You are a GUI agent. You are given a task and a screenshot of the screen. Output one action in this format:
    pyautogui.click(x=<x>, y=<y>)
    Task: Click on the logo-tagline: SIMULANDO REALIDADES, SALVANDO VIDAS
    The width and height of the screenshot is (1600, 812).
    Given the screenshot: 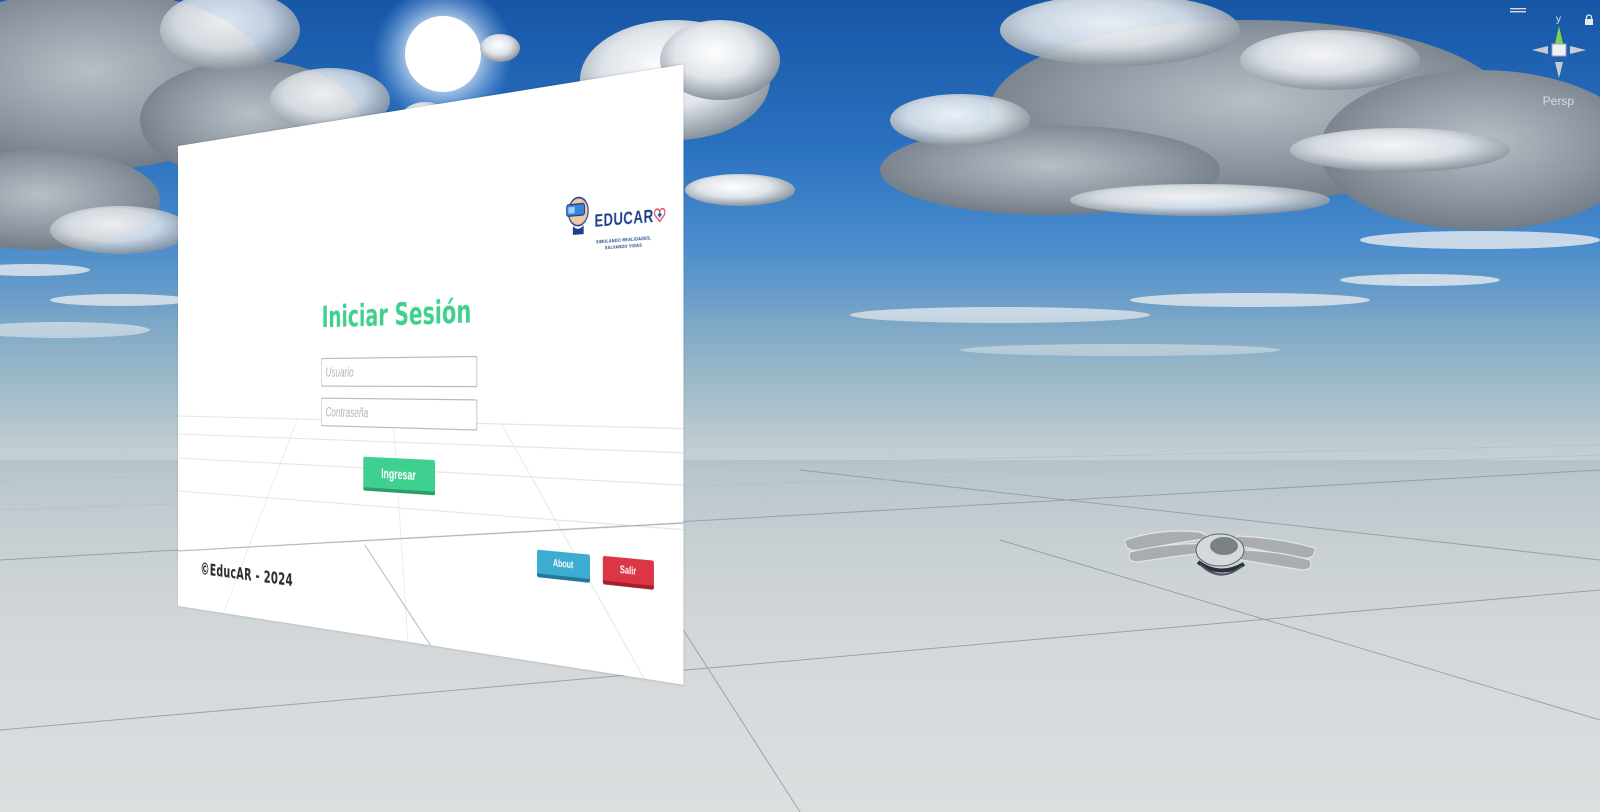 What is the action you would take?
    pyautogui.click(x=624, y=242)
    